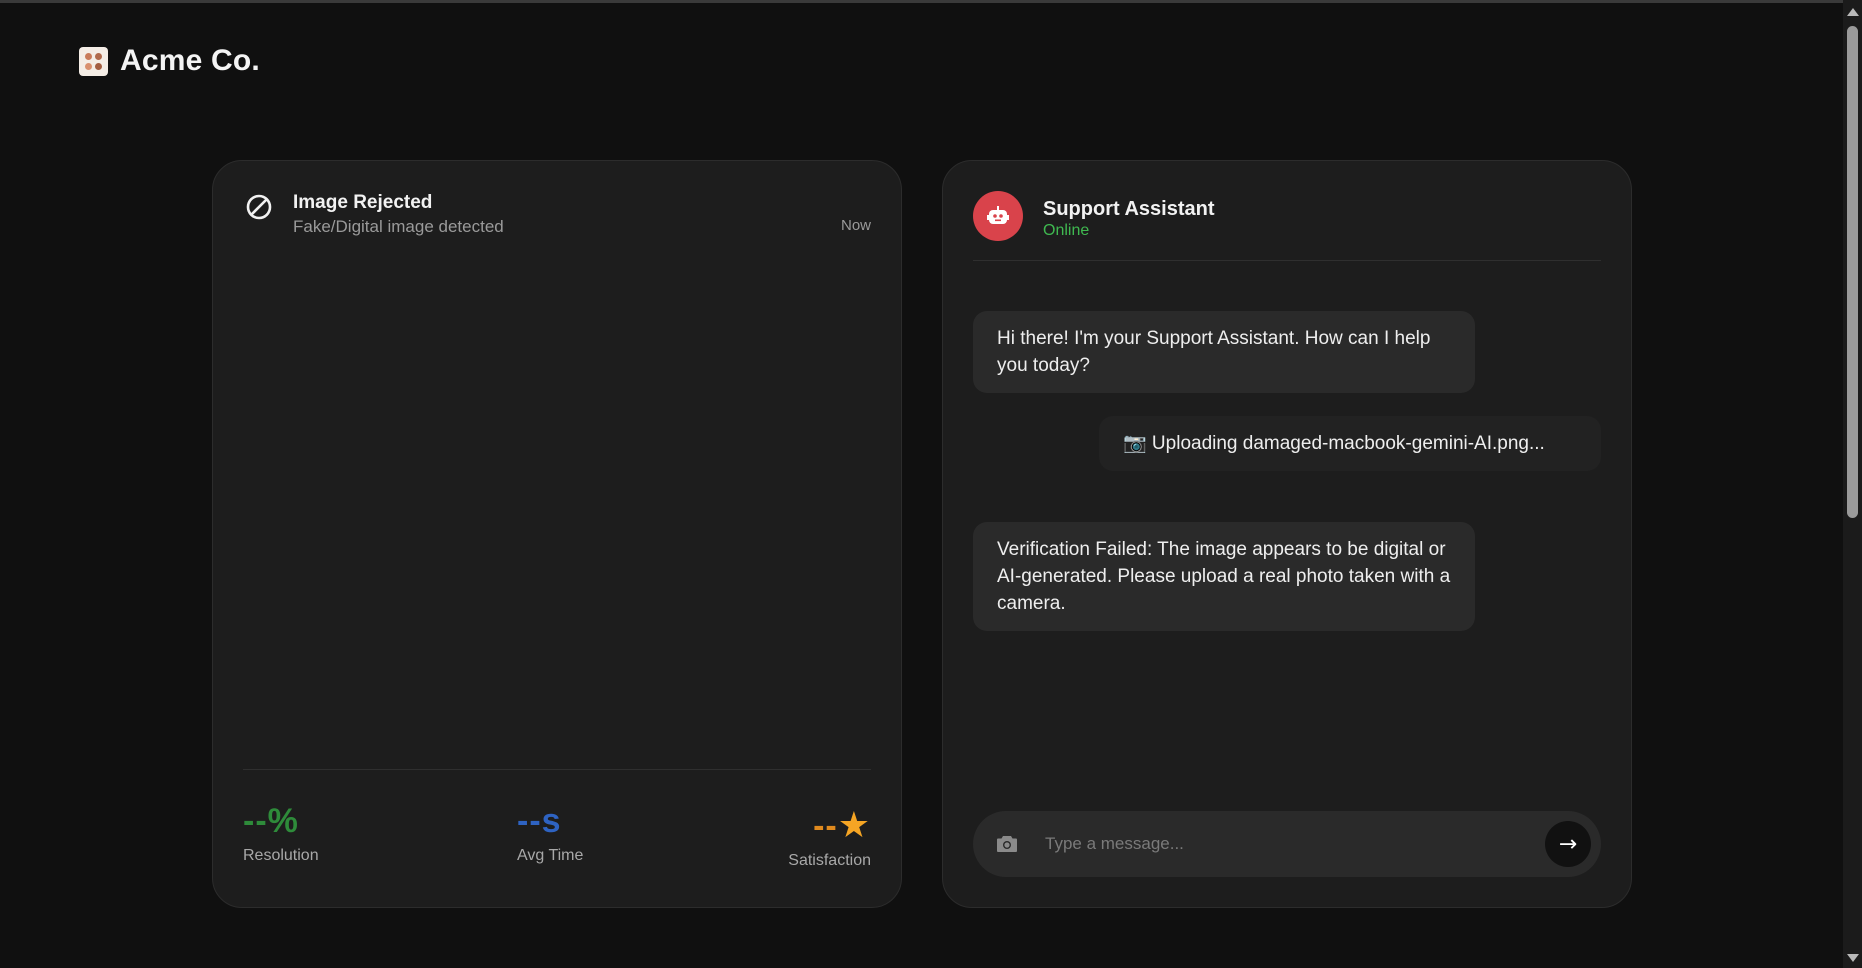 Image resolution: width=1862 pixels, height=968 pixels. Describe the element at coordinates (1568, 844) in the screenshot. I see `send-button: →` at that location.